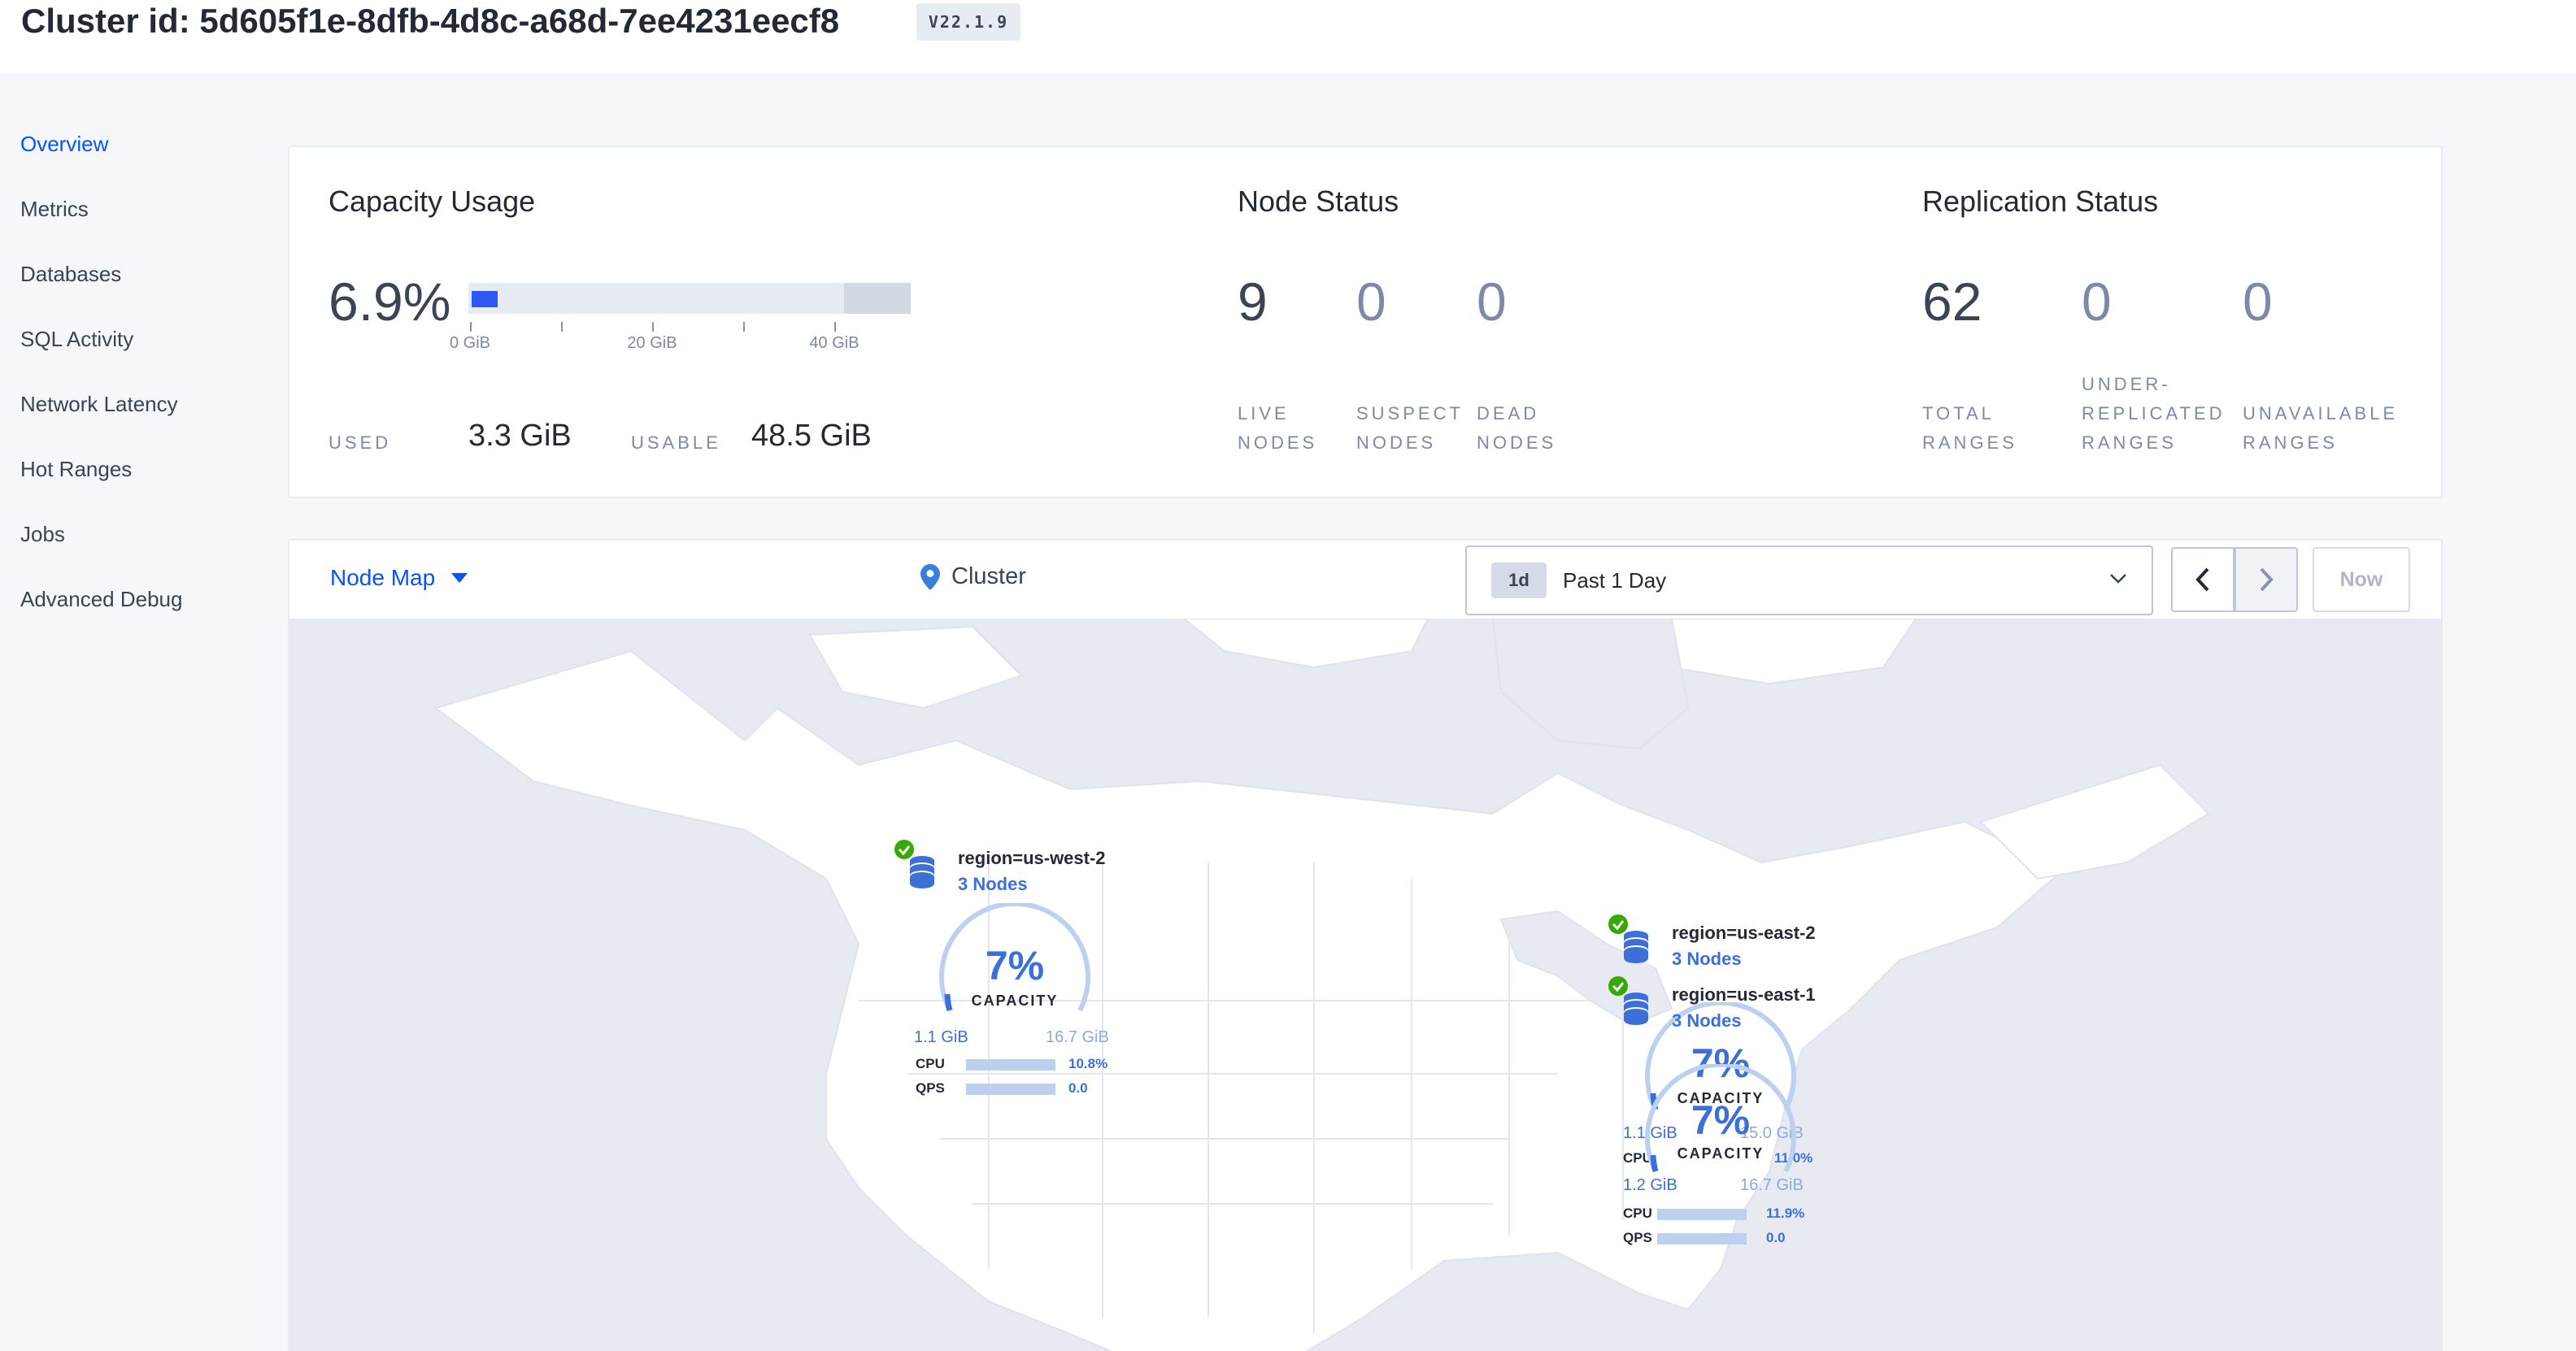 The image size is (2576, 1351). Describe the element at coordinates (1318, 202) in the screenshot. I see `node-status-heading: Node Status` at that location.